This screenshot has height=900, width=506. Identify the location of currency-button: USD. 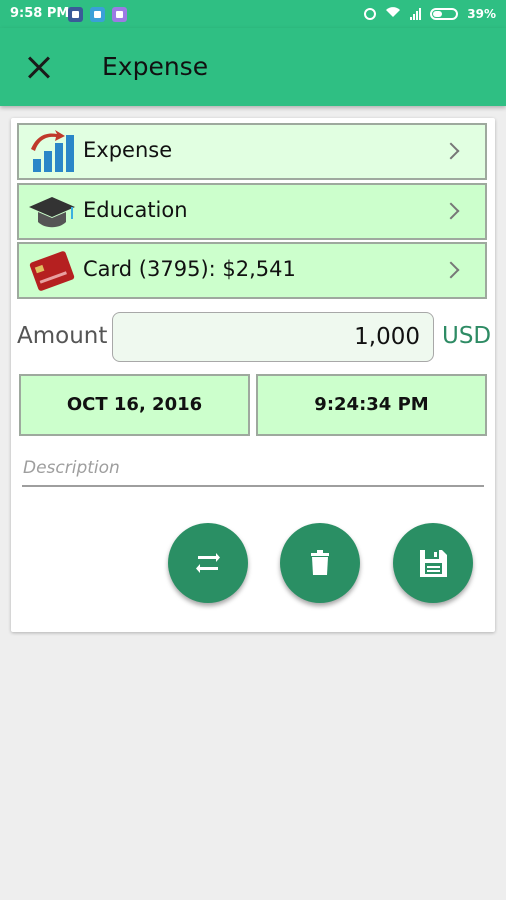
(466, 336).